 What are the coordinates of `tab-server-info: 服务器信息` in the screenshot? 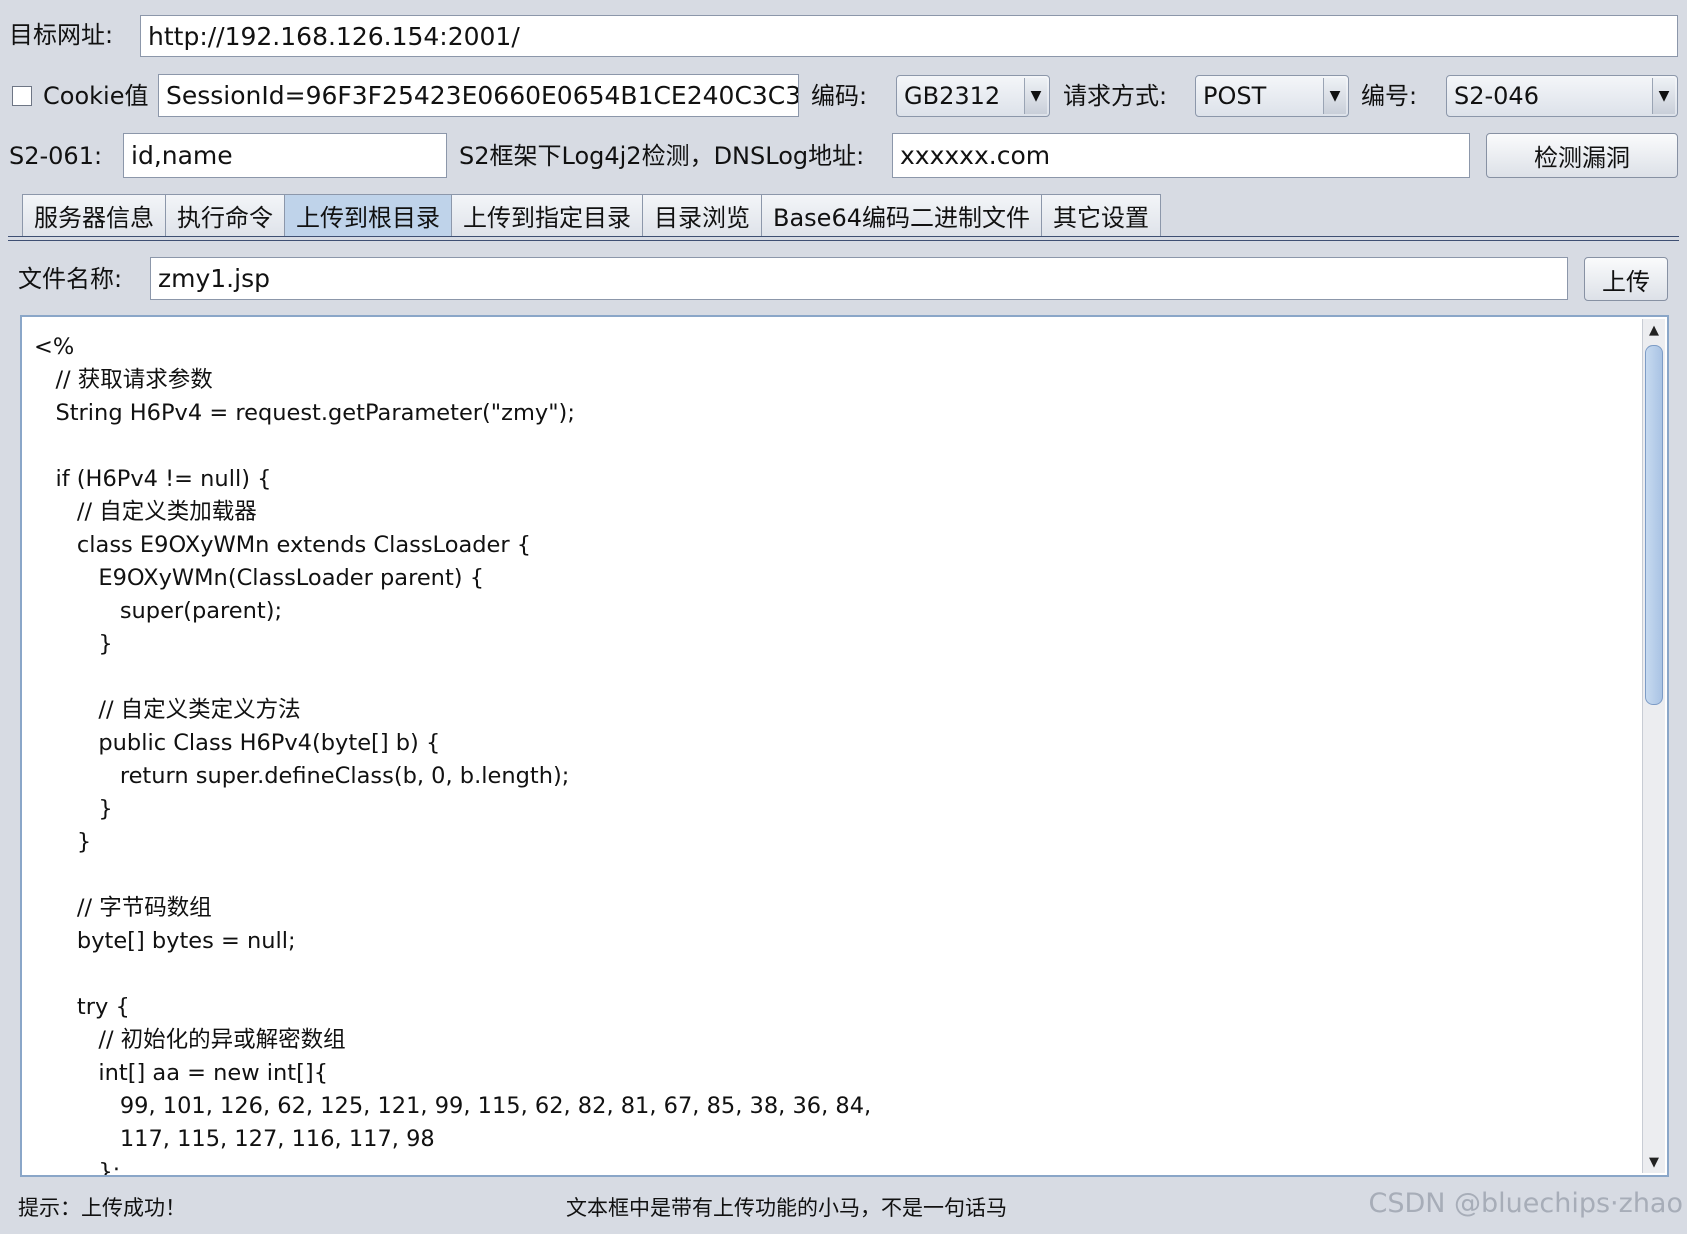 It's located at (94, 215).